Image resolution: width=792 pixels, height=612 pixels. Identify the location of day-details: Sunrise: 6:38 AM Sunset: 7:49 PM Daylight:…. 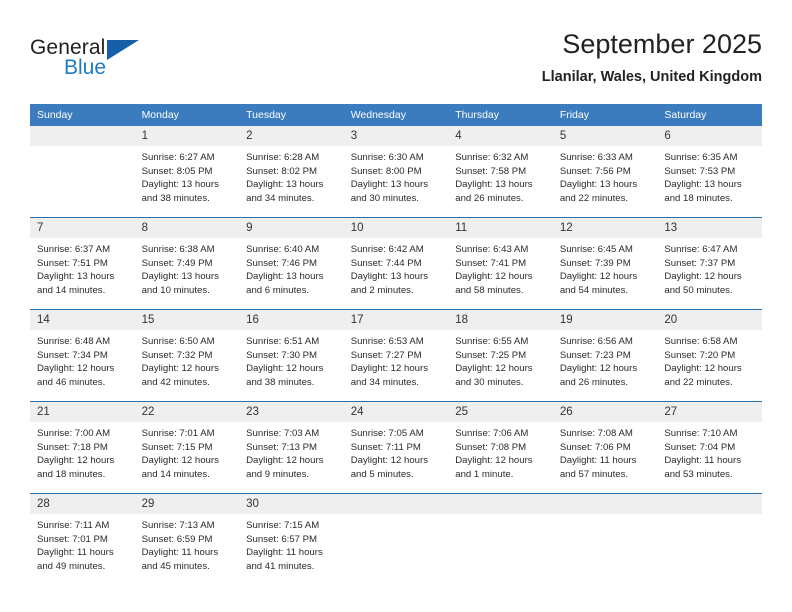
(187, 273).